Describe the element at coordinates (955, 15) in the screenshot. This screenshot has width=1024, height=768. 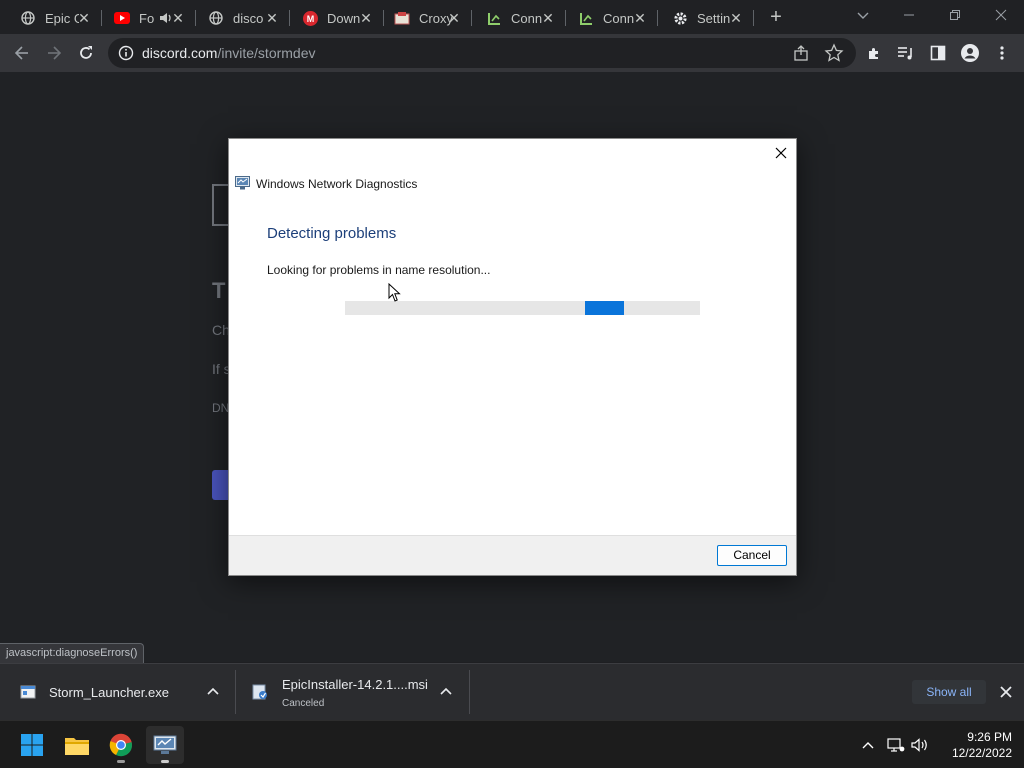
I see `restore-icon` at that location.